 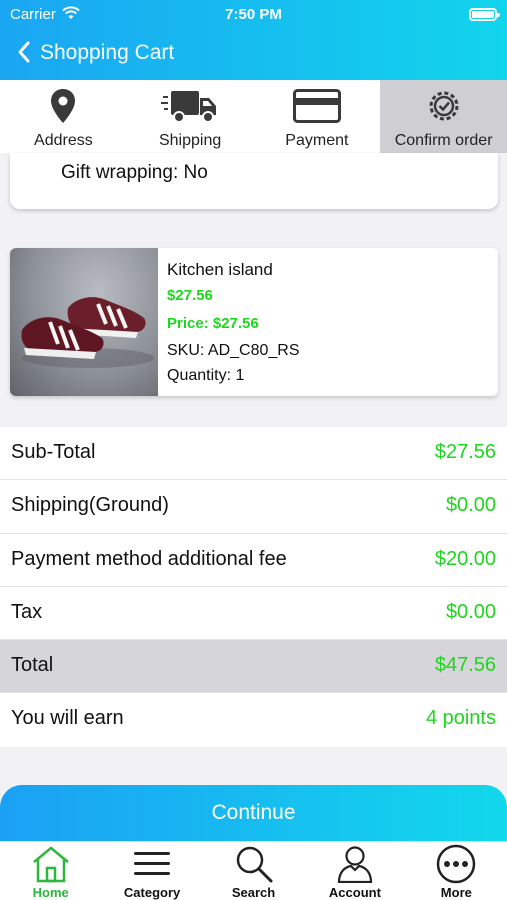 I want to click on tab-account: Account, so click(x=354, y=871).